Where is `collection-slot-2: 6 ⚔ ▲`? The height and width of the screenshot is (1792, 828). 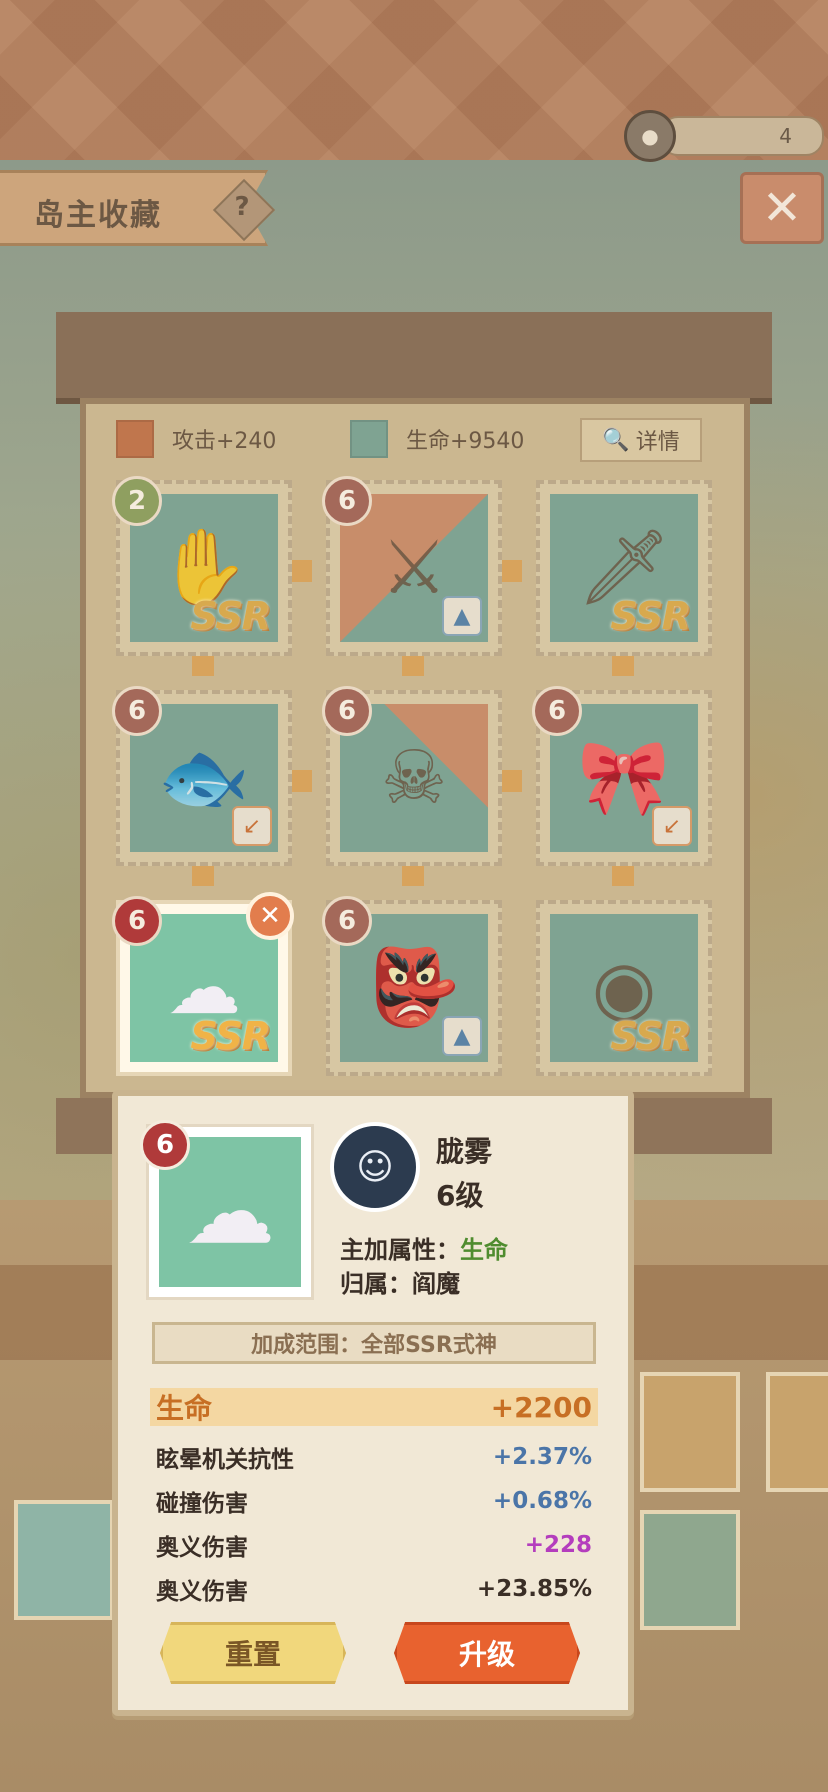 collection-slot-2: 6 ⚔ ▲ is located at coordinates (412, 566).